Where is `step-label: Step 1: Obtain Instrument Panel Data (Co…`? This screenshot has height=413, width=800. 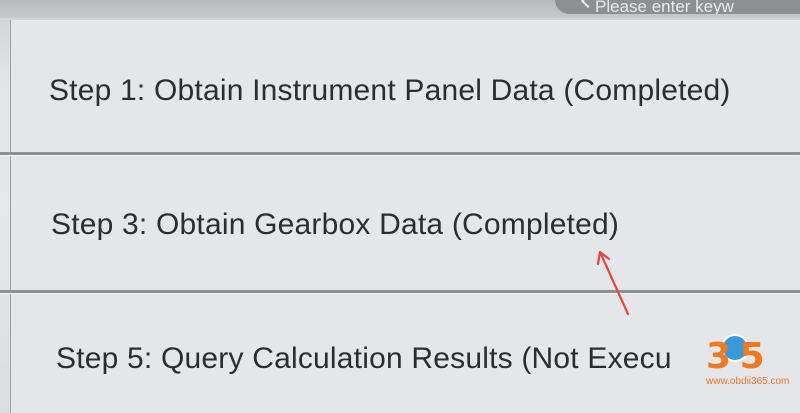 step-label: Step 1: Obtain Instrument Panel Data (Co… is located at coordinates (390, 90).